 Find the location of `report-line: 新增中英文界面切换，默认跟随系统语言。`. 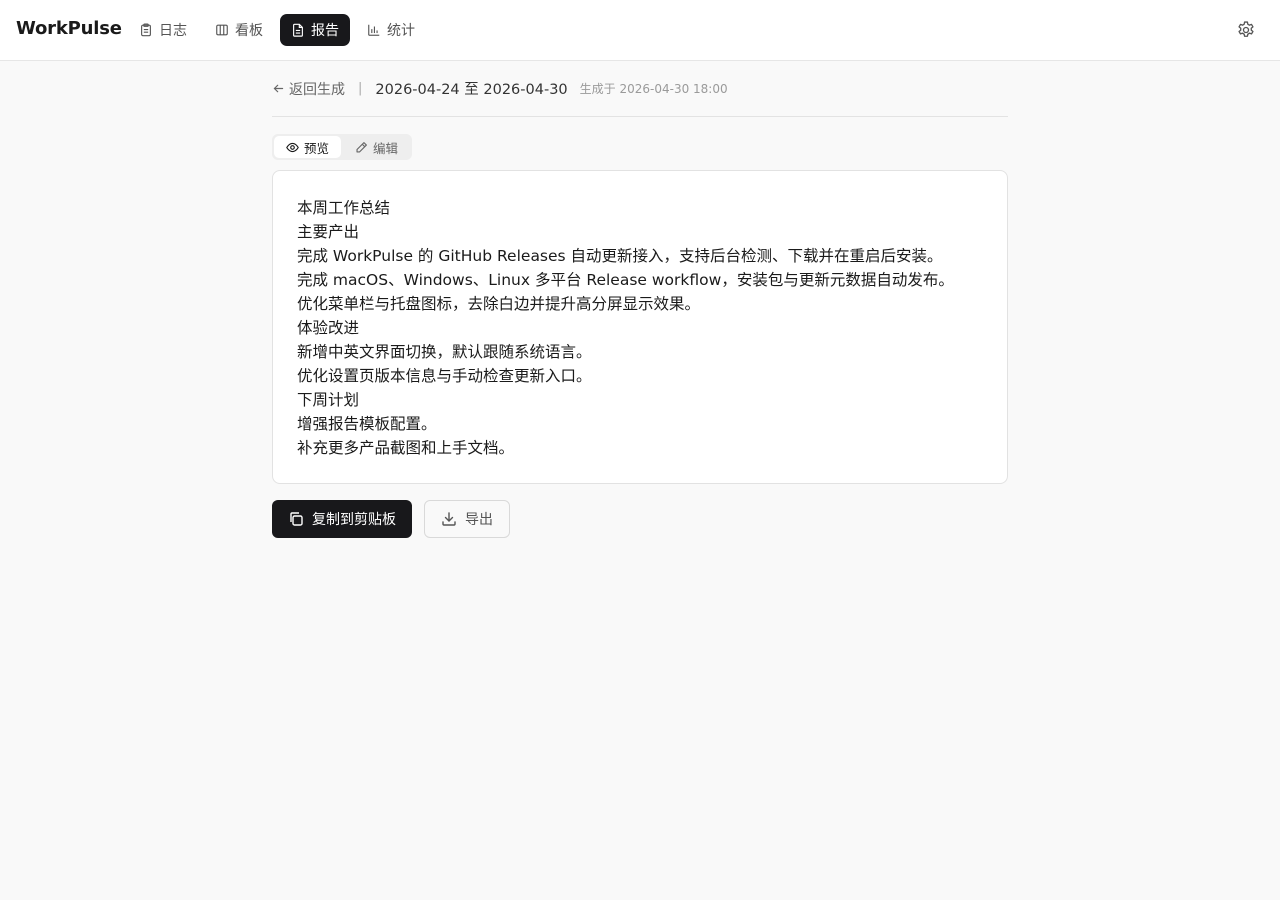

report-line: 新增中英文界面切换，默认跟随系统语言。 is located at coordinates (444, 352).